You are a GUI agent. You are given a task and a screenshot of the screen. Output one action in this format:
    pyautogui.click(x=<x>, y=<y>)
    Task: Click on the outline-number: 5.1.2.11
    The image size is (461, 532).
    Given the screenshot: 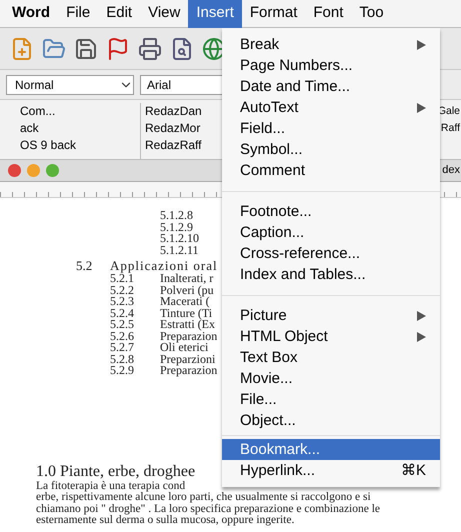 What is the action you would take?
    pyautogui.click(x=179, y=249)
    